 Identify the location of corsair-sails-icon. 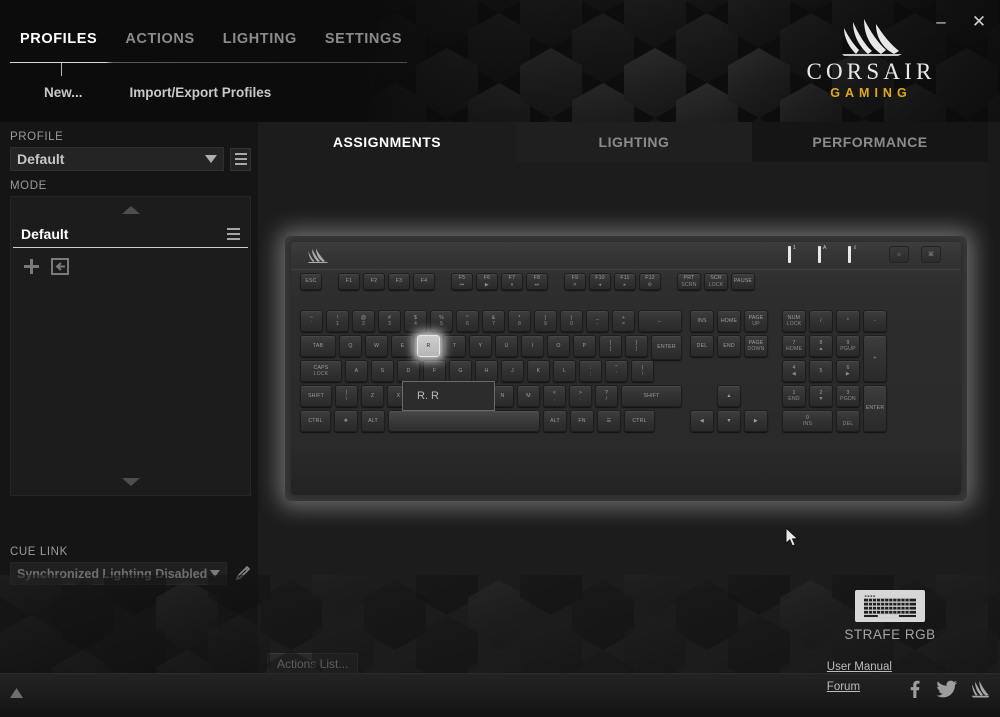
(981, 689).